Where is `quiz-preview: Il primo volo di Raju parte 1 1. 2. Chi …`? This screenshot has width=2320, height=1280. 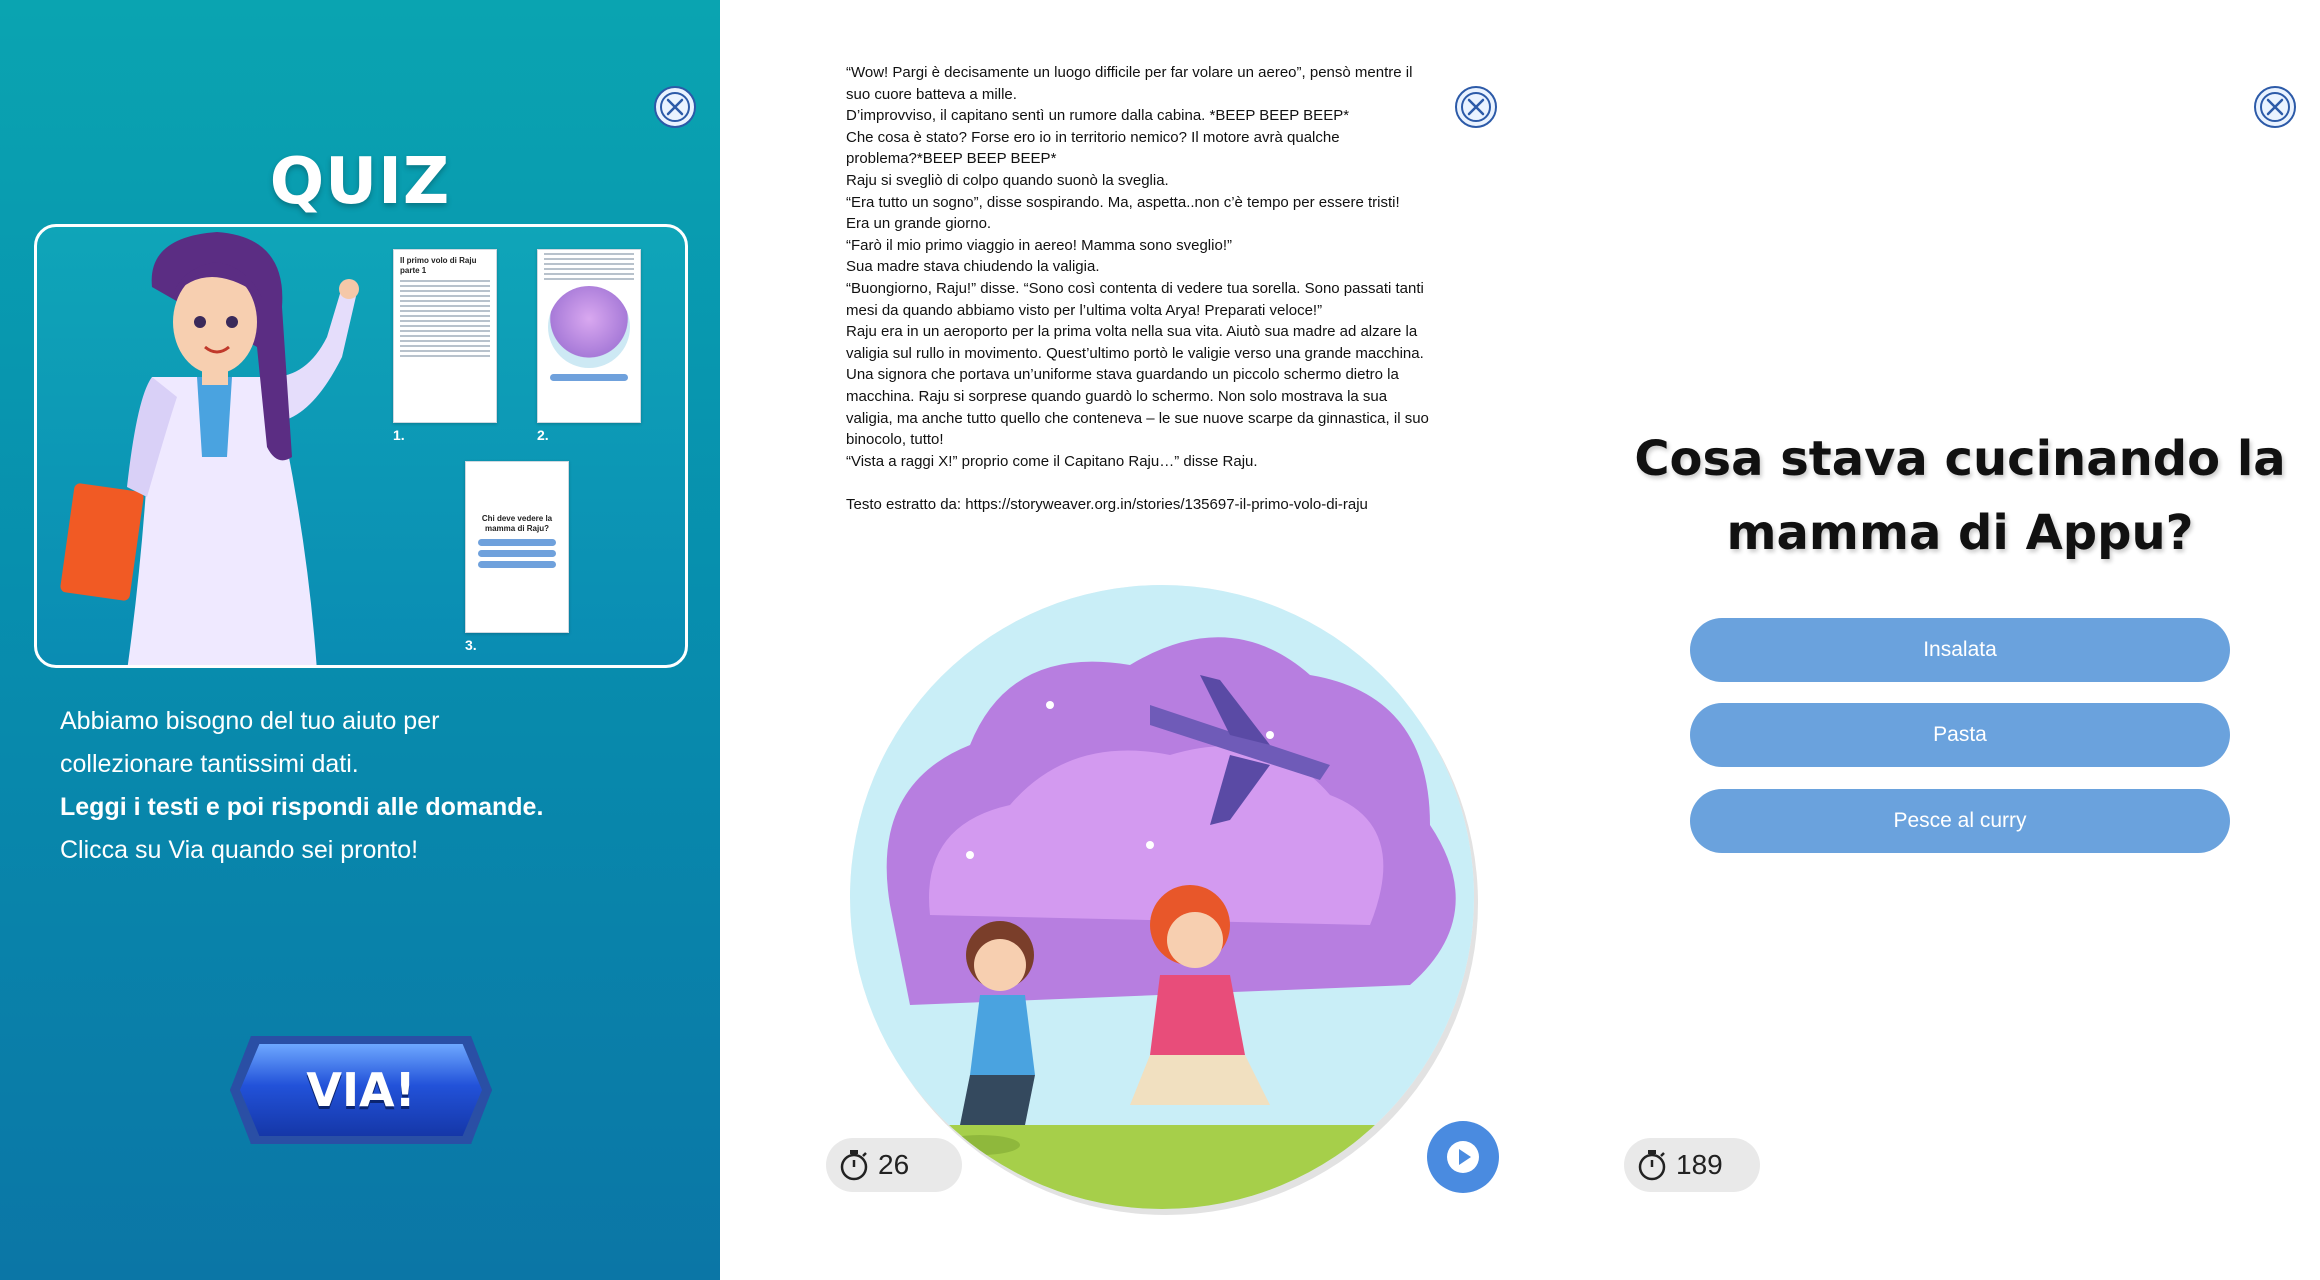 quiz-preview: Il primo volo di Raju parte 1 1. 2. Chi … is located at coordinates (361, 446).